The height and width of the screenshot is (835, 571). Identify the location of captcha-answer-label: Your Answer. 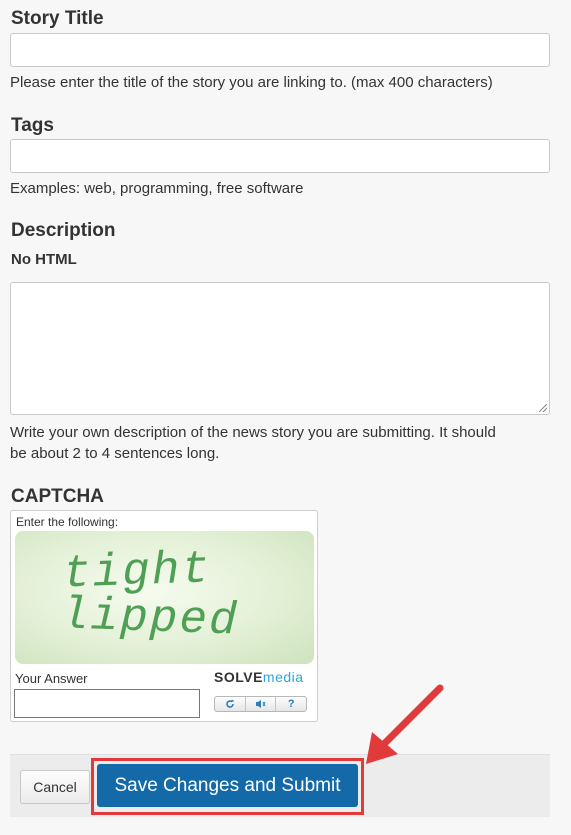
(51, 678).